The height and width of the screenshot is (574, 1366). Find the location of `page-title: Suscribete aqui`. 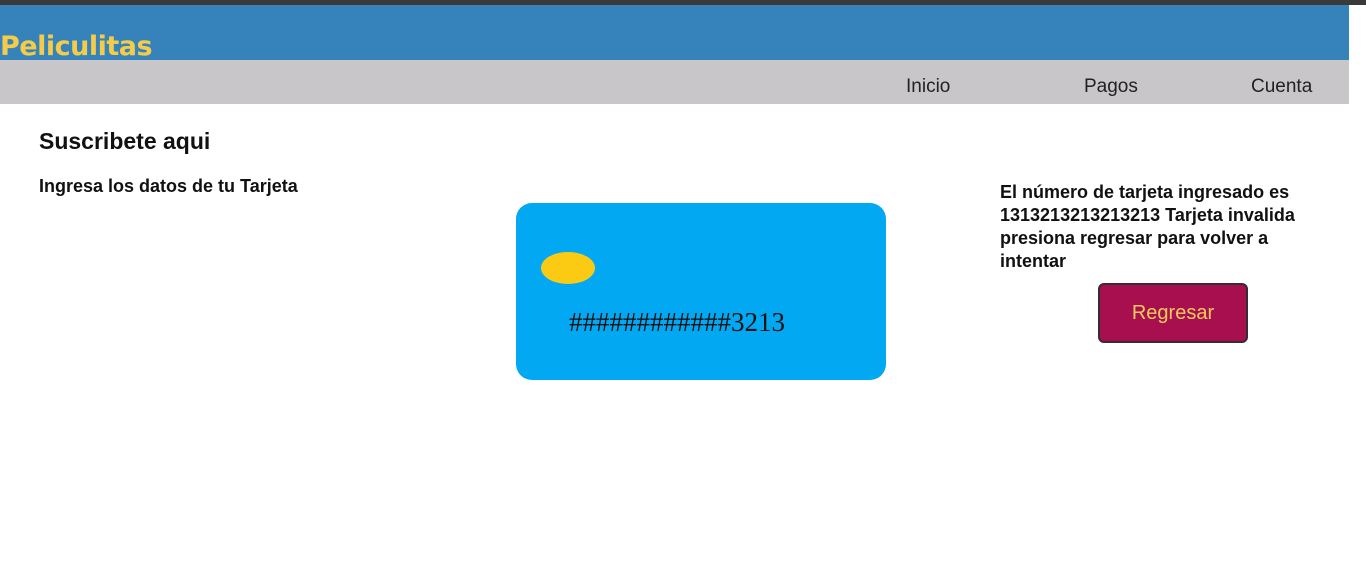

page-title: Suscribete aqui is located at coordinates (125, 141).